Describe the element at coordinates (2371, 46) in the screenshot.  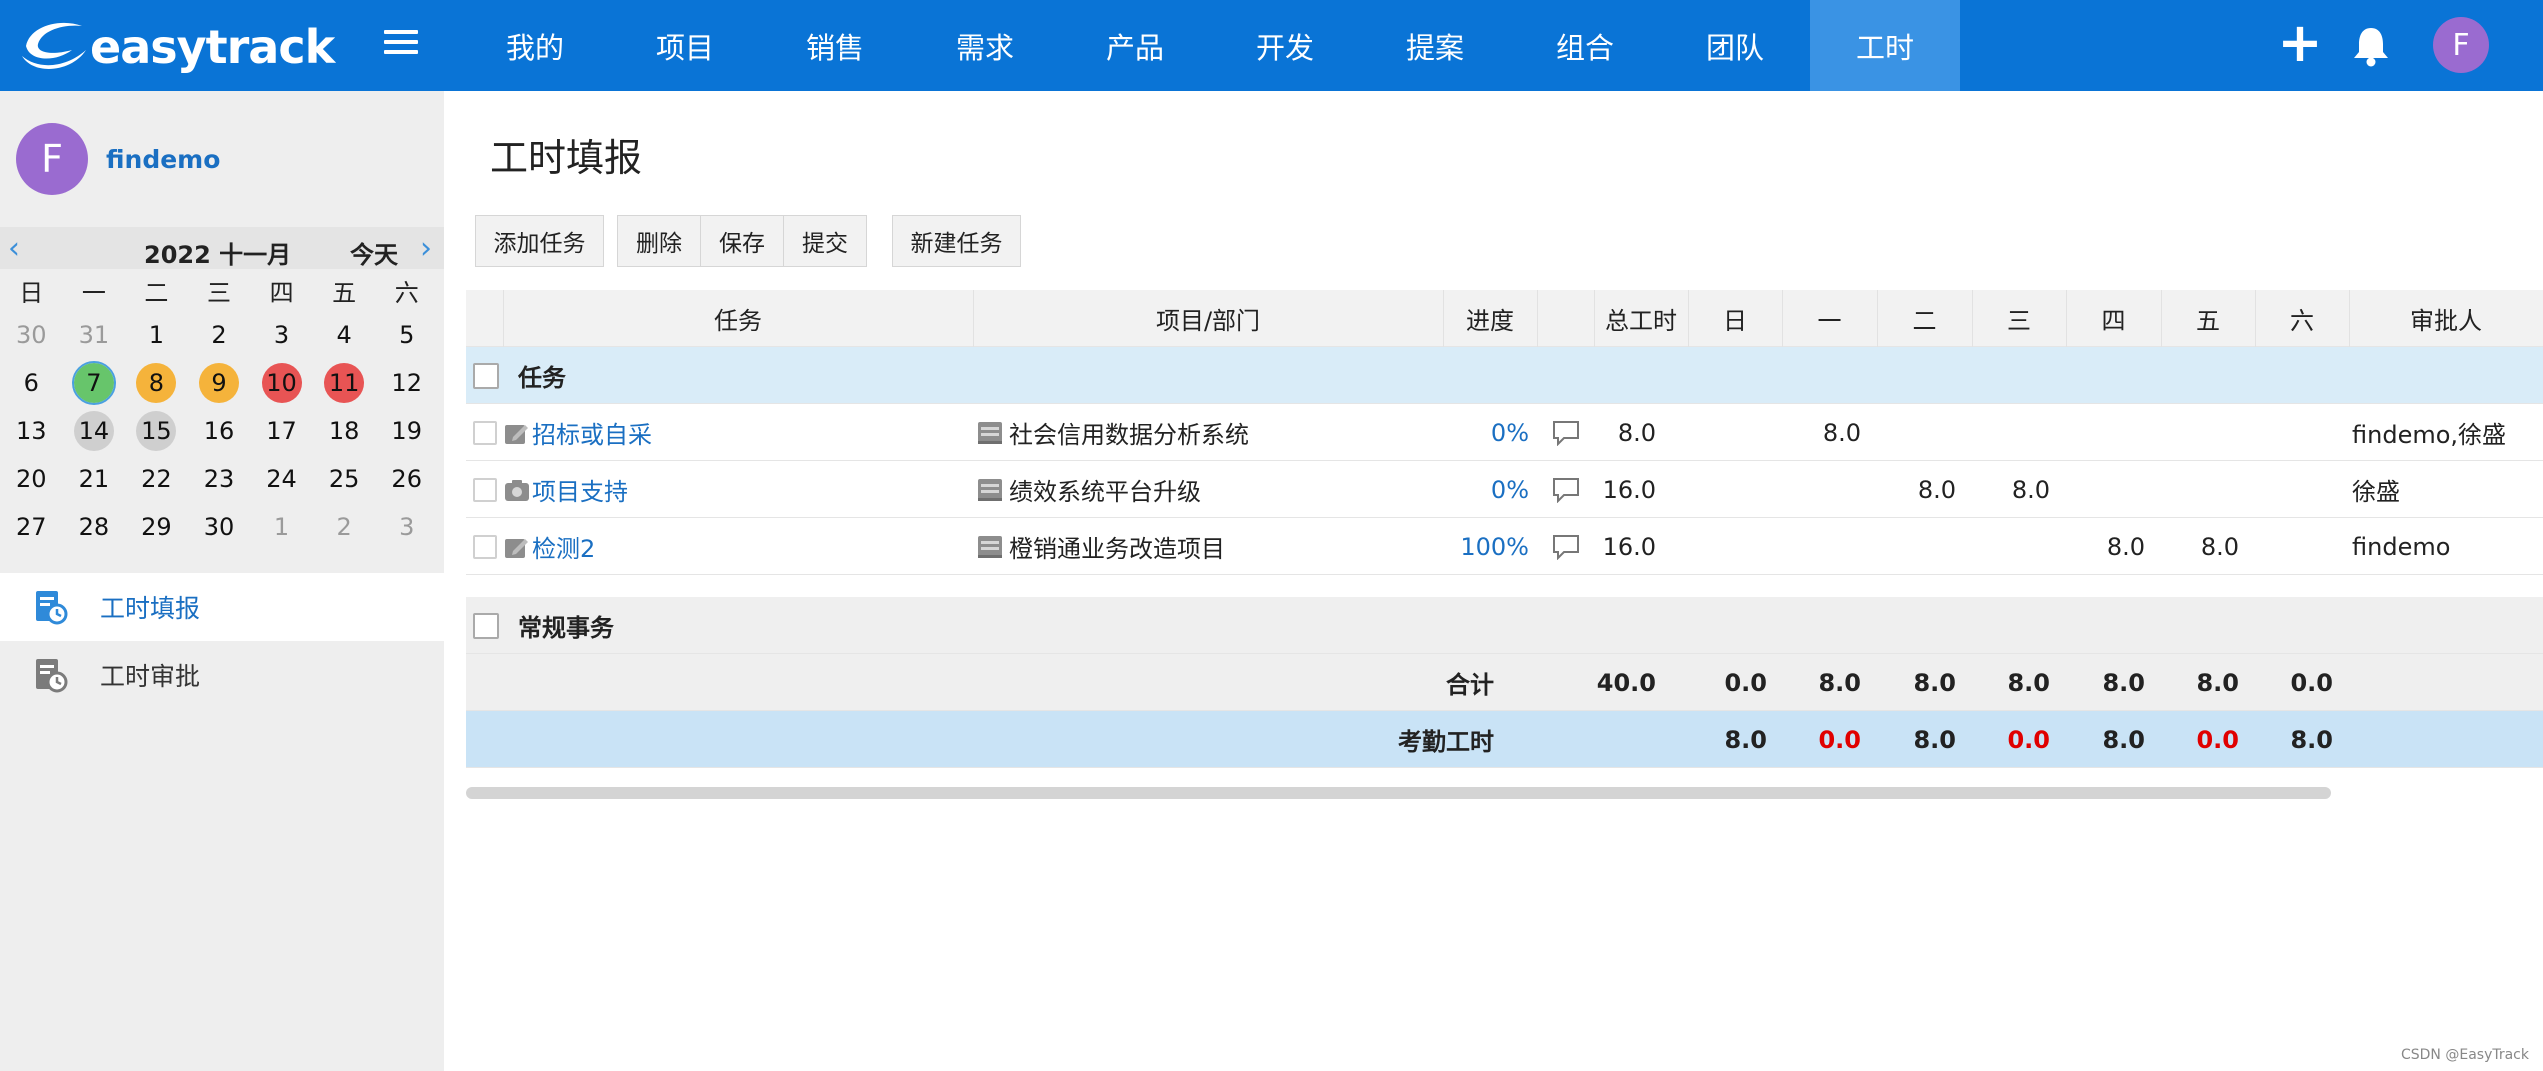
I see `bell-icon` at that location.